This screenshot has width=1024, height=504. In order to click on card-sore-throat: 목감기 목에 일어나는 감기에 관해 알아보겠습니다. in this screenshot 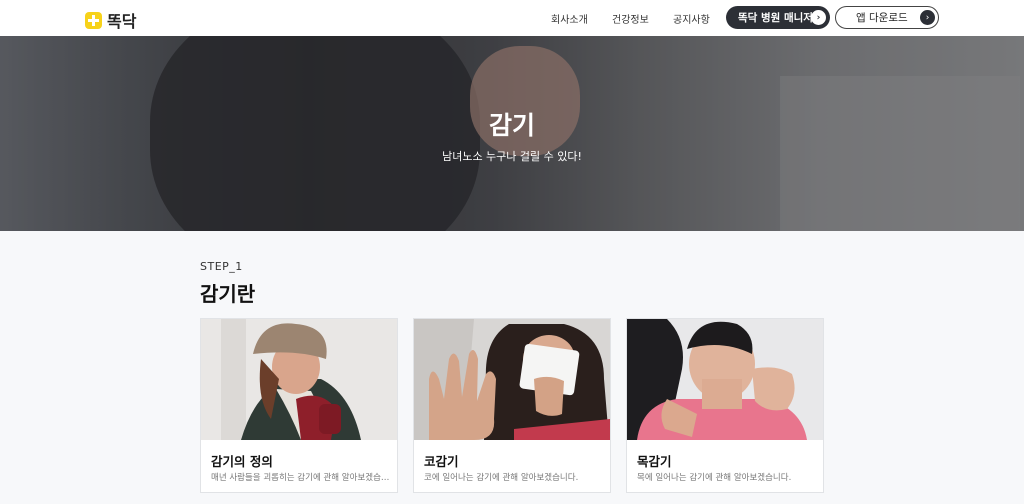, I will do `click(725, 405)`.